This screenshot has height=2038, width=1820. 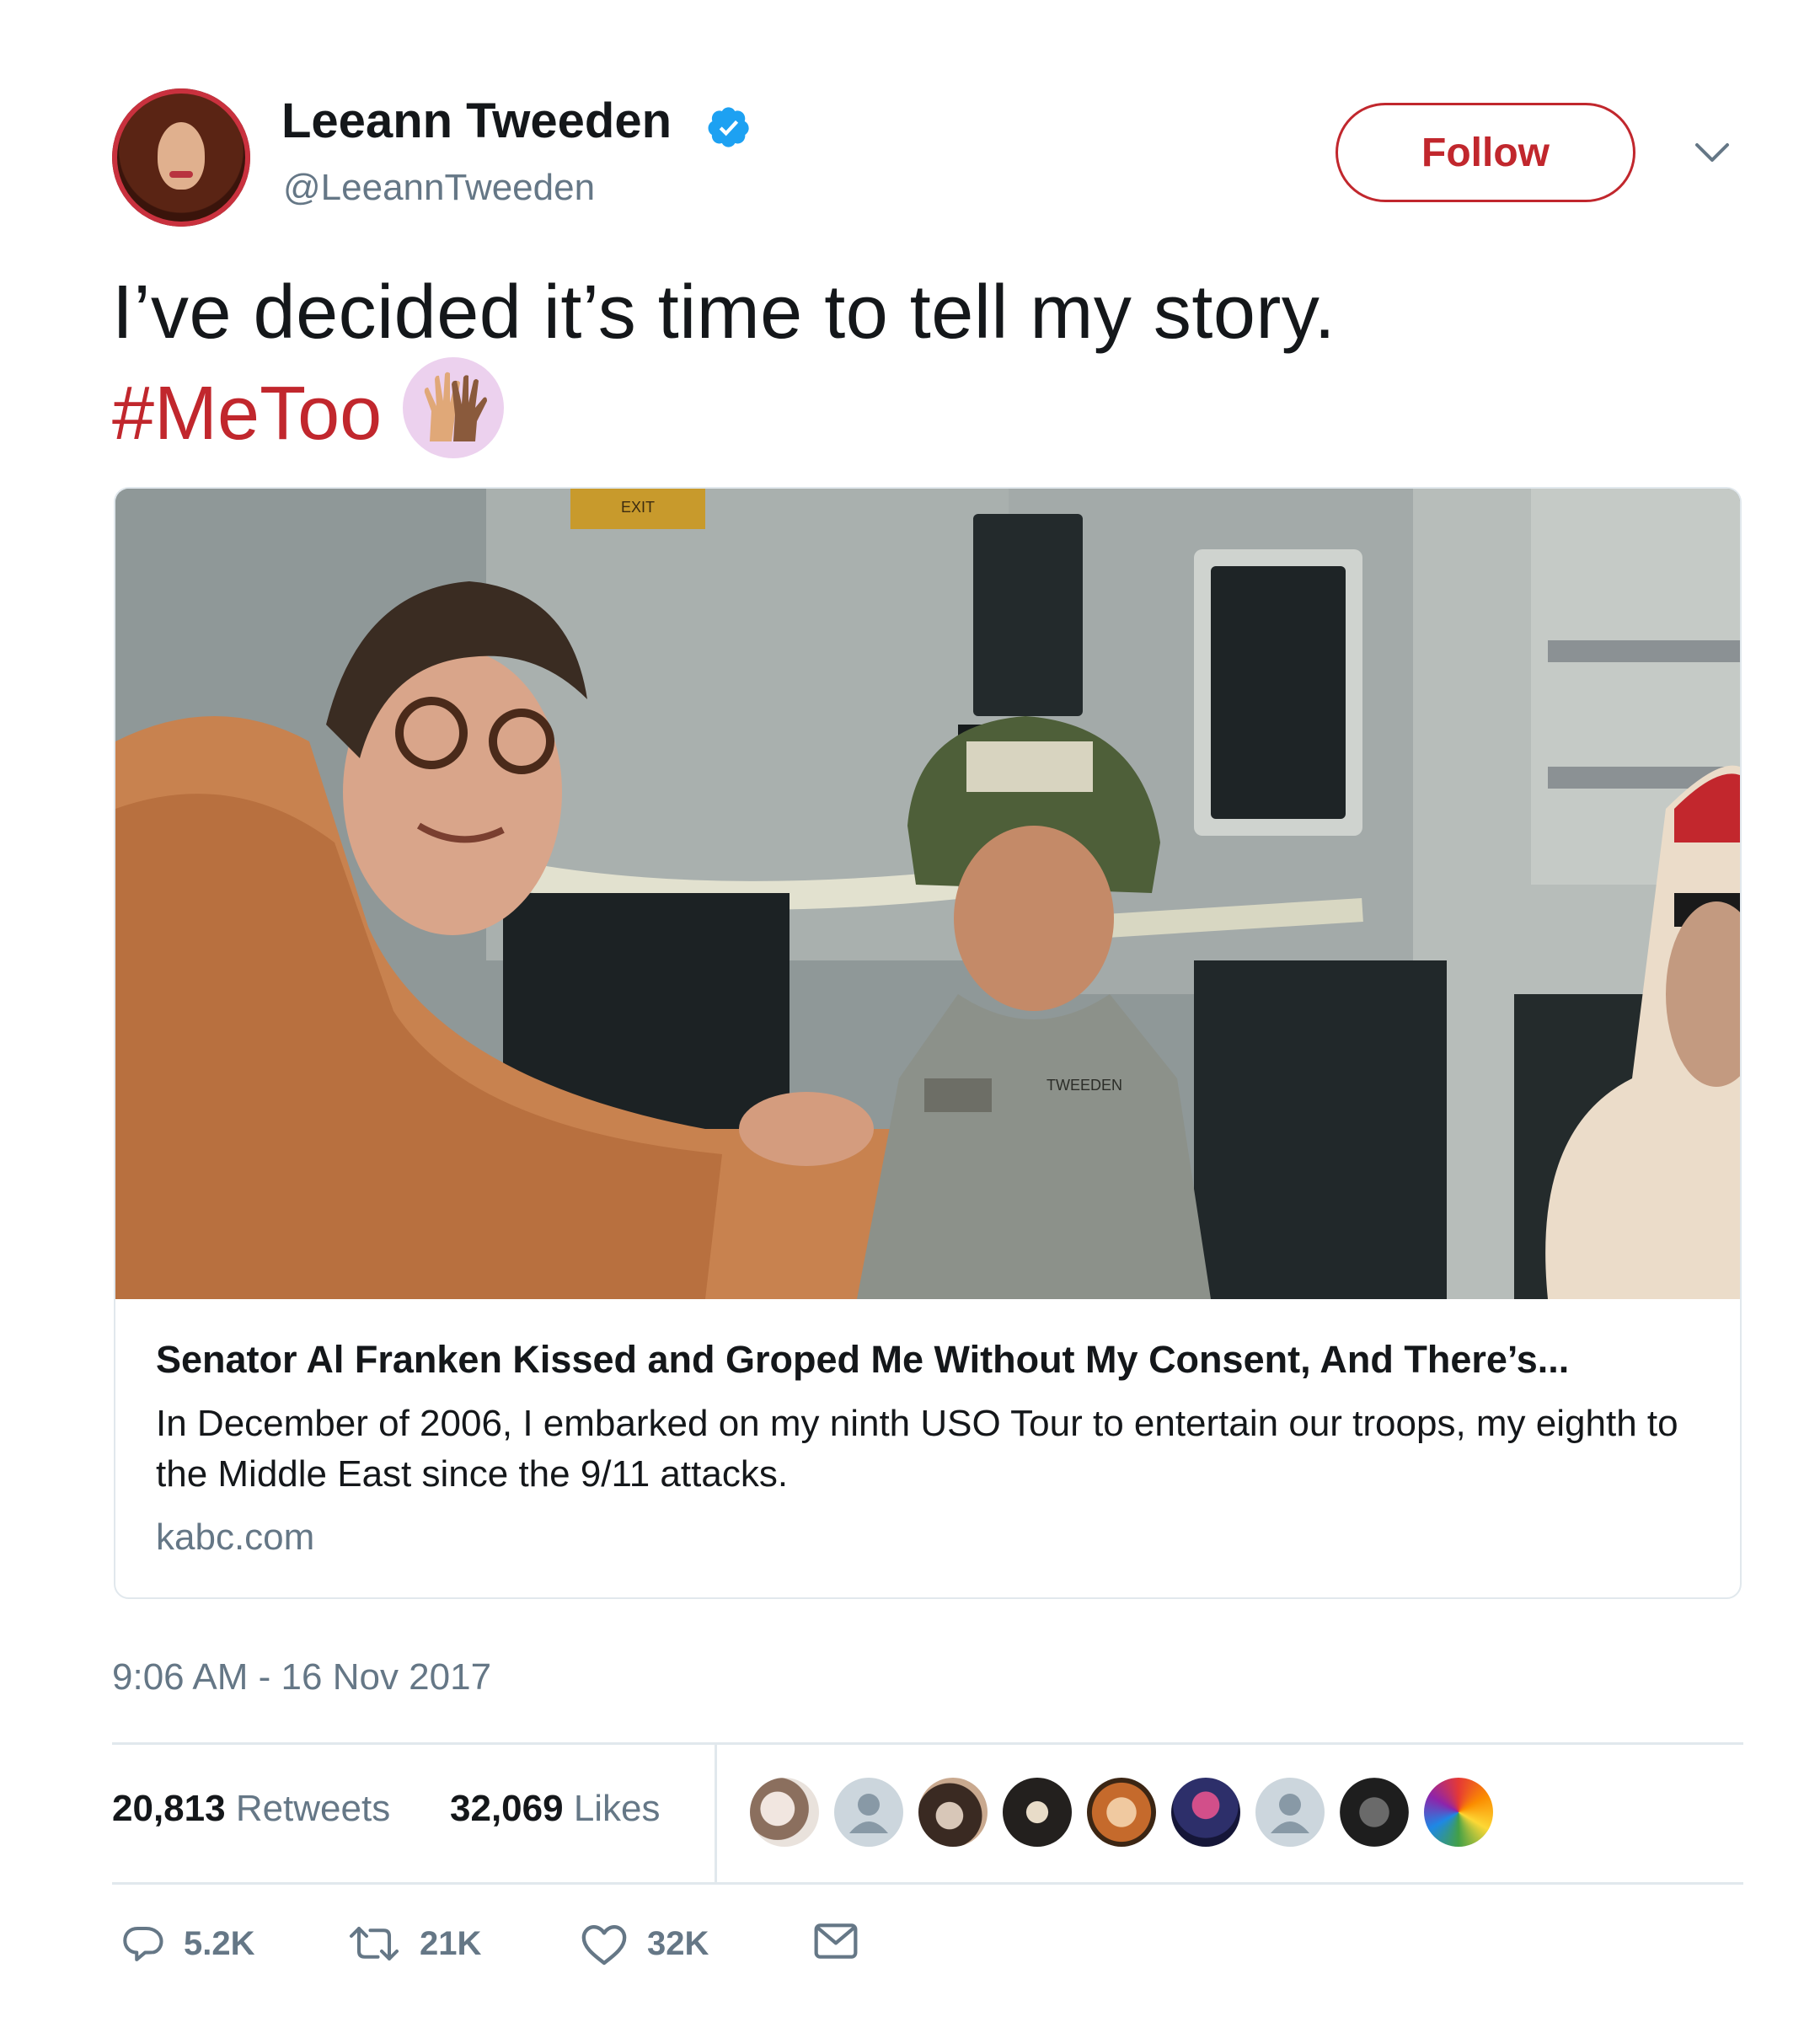 I want to click on exit-sign-text: EXIT, so click(x=638, y=508).